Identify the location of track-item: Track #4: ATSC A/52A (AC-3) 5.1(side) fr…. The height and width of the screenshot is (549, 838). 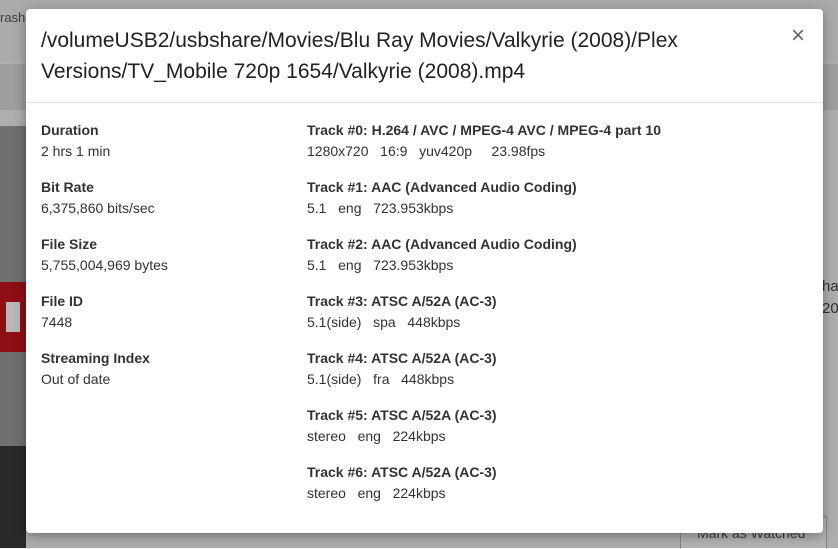
(557, 377).